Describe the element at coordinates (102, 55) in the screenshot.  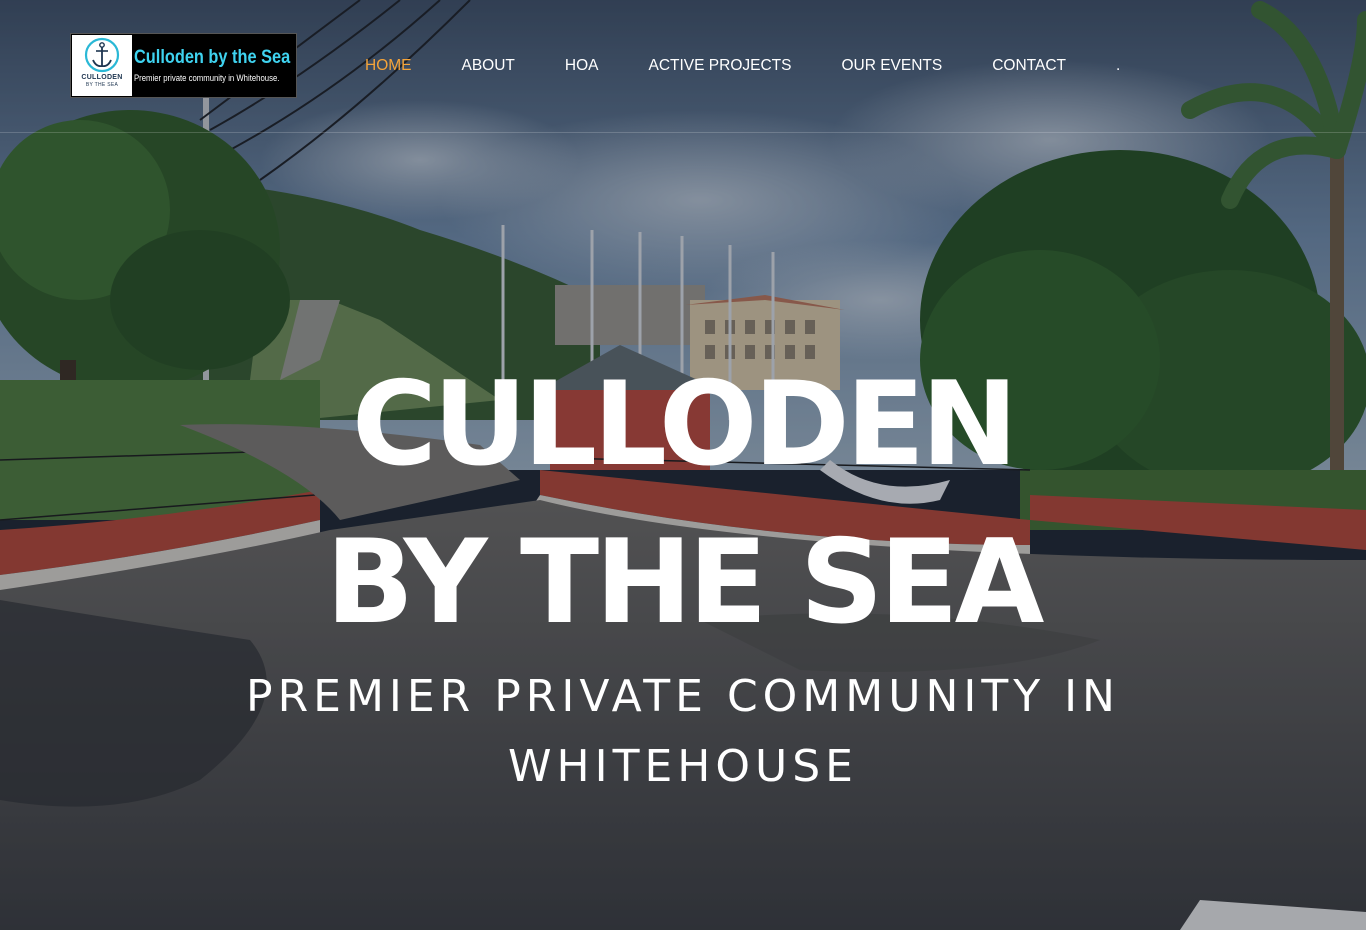
I see `anchor-icon` at that location.